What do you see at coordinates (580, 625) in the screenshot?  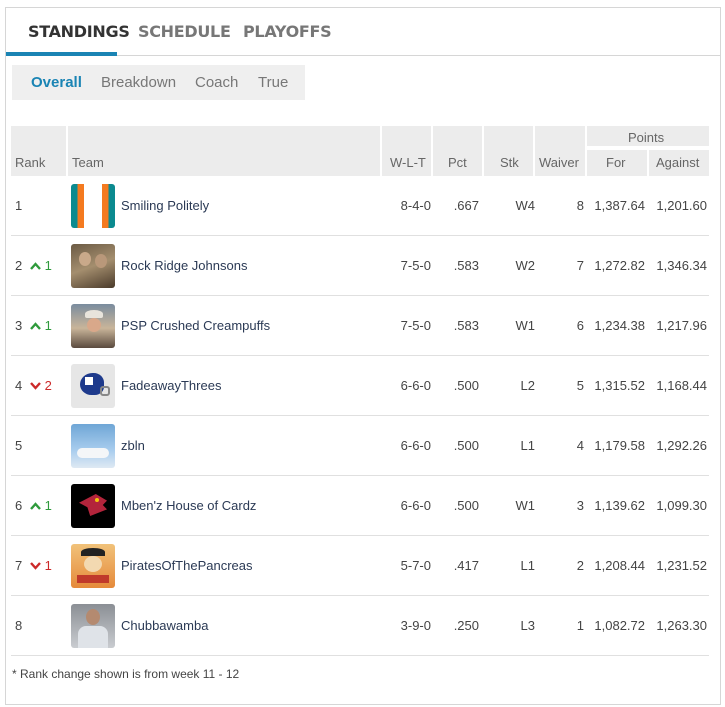 I see `waiver-value: 1` at bounding box center [580, 625].